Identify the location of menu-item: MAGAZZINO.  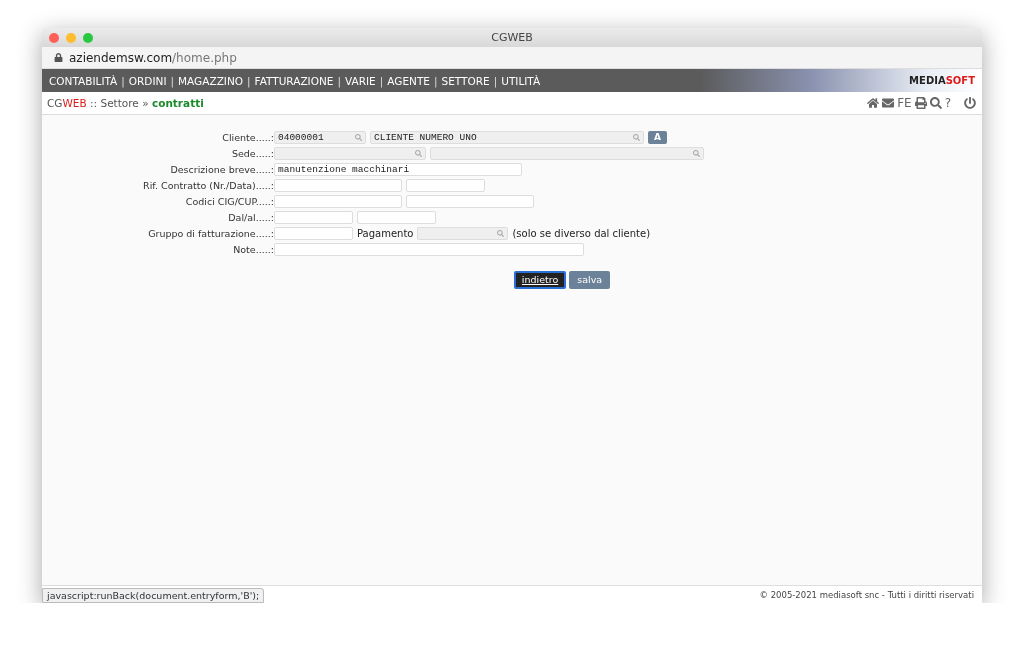
(211, 80).